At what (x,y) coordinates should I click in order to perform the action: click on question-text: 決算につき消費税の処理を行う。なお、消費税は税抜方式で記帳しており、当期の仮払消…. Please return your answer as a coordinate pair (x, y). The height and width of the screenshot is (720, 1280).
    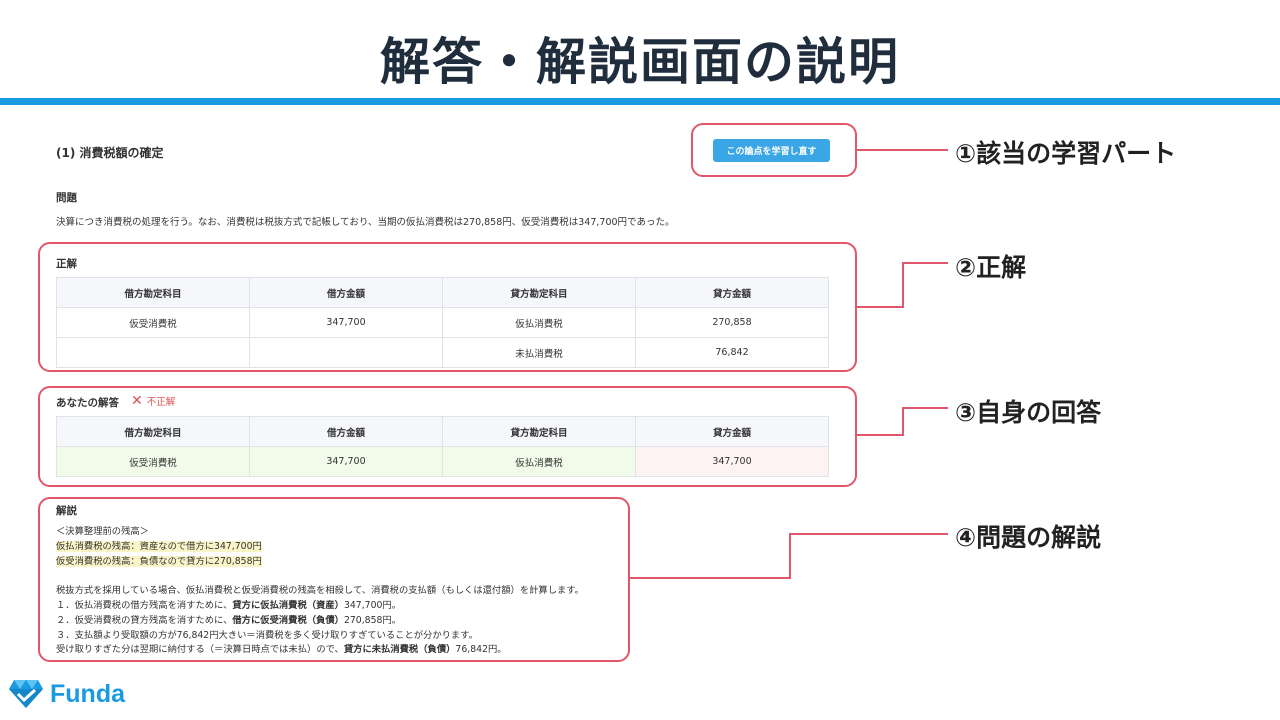
    Looking at the image, I should click on (365, 222).